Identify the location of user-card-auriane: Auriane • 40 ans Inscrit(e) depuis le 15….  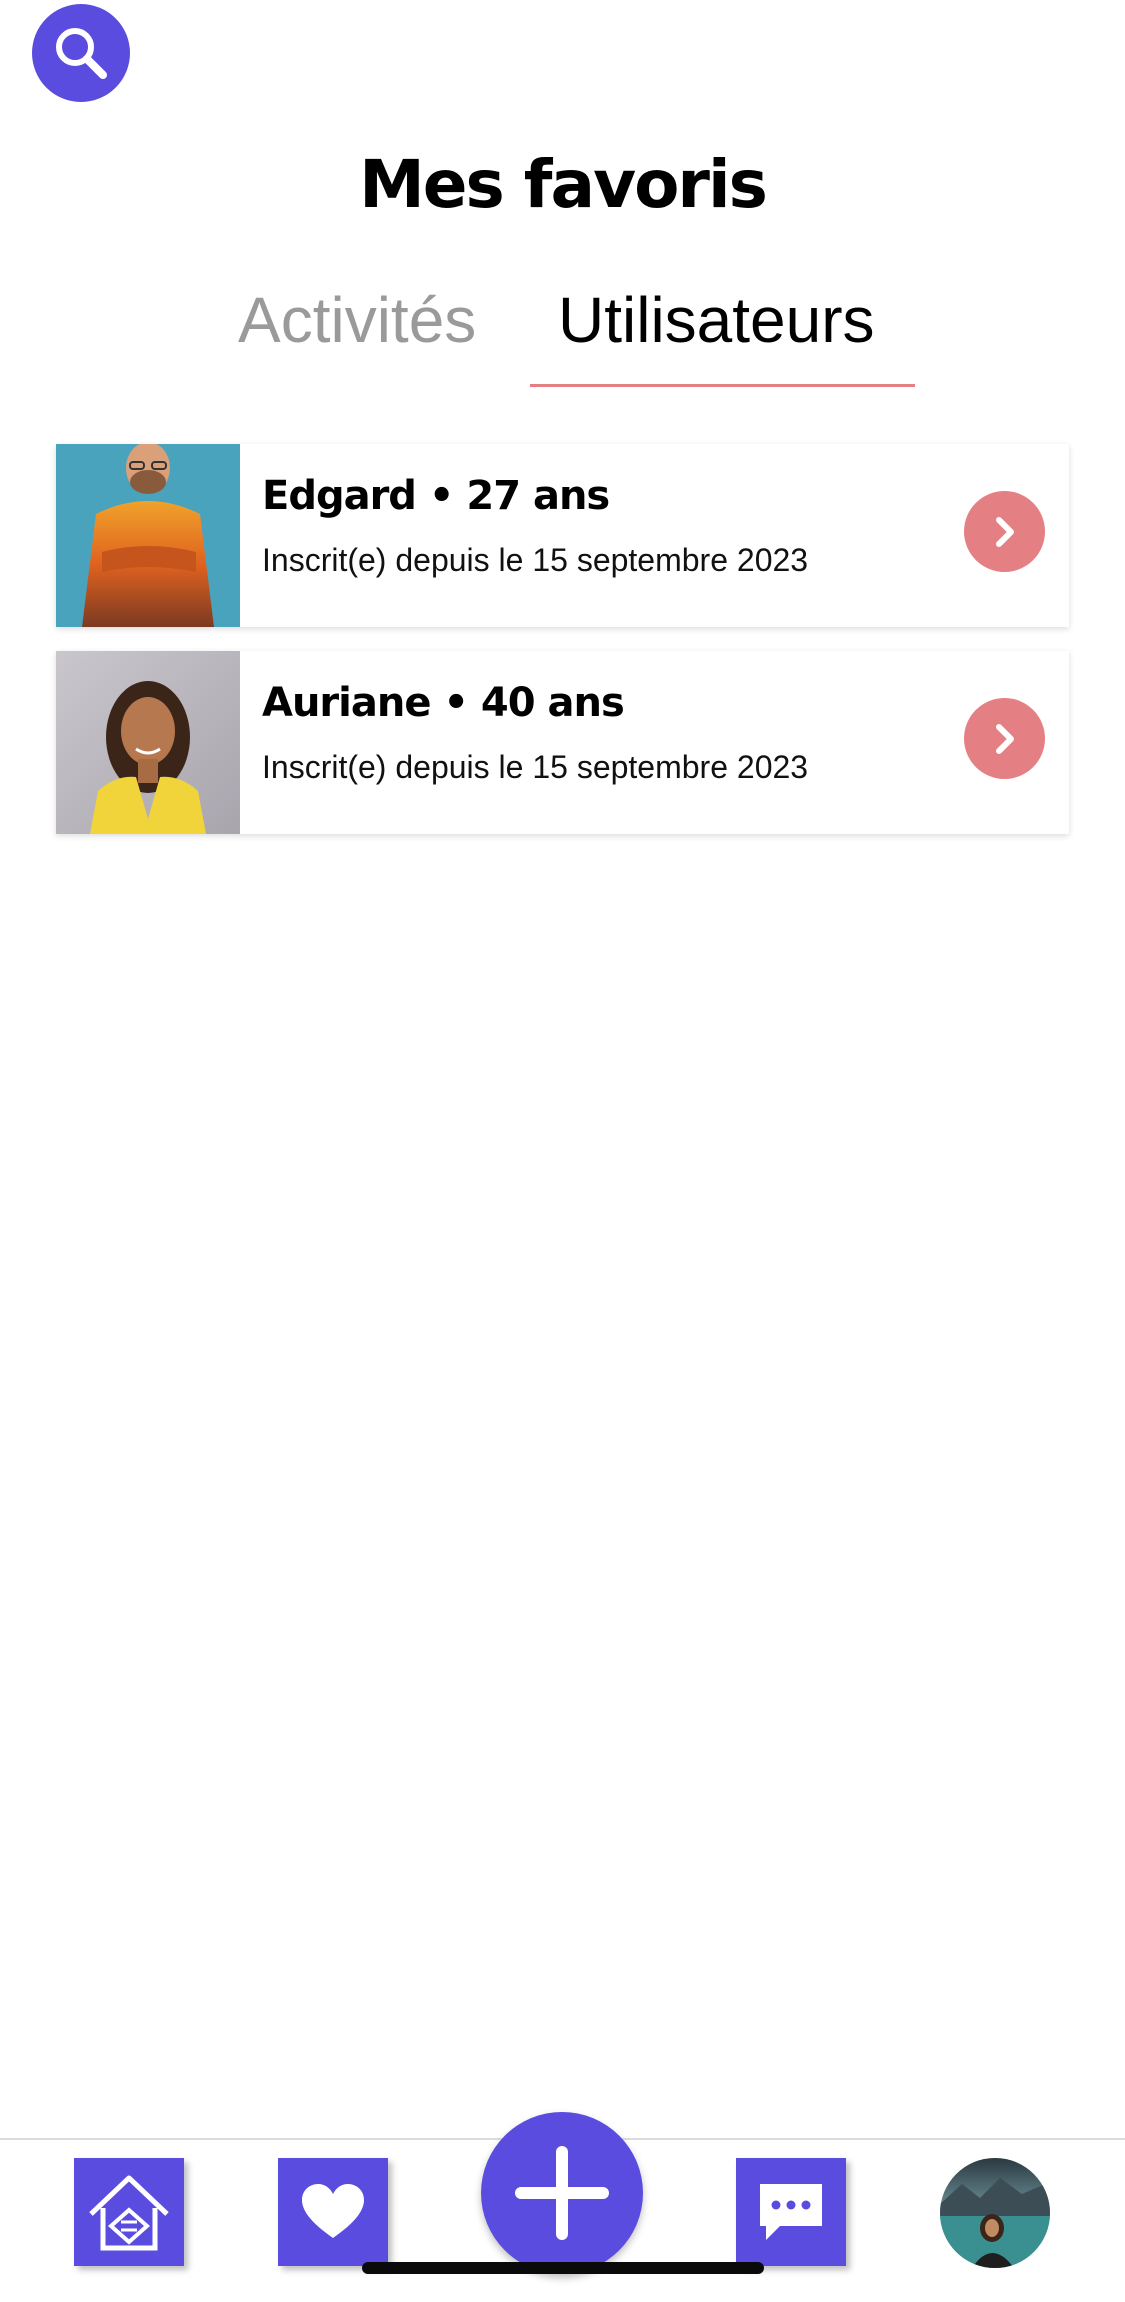
(562, 742).